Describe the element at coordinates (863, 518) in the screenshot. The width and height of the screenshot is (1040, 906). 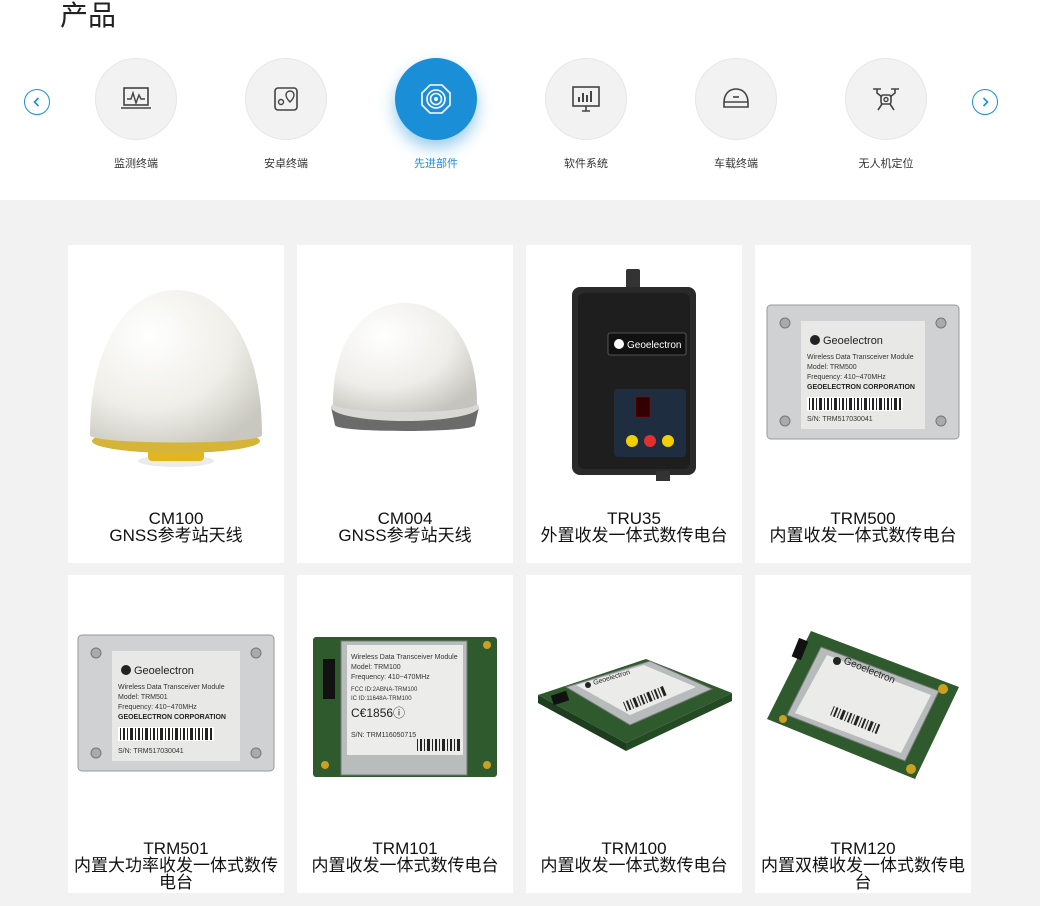
I see `product-name: TRM500` at that location.